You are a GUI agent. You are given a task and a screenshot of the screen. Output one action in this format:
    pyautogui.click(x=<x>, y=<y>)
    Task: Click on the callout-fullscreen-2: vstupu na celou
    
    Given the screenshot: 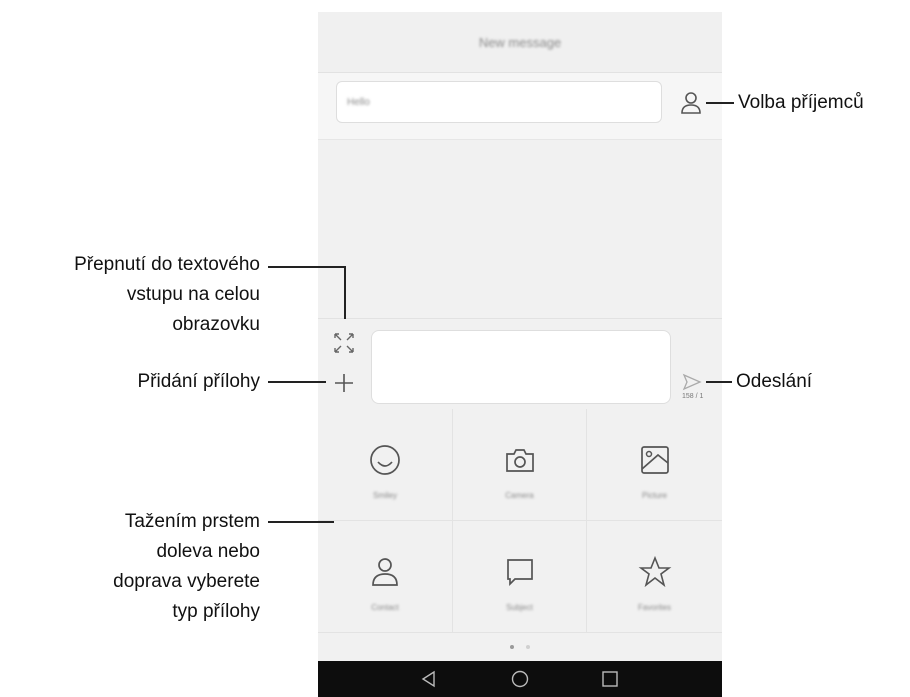 What is the action you would take?
    pyautogui.click(x=193, y=294)
    